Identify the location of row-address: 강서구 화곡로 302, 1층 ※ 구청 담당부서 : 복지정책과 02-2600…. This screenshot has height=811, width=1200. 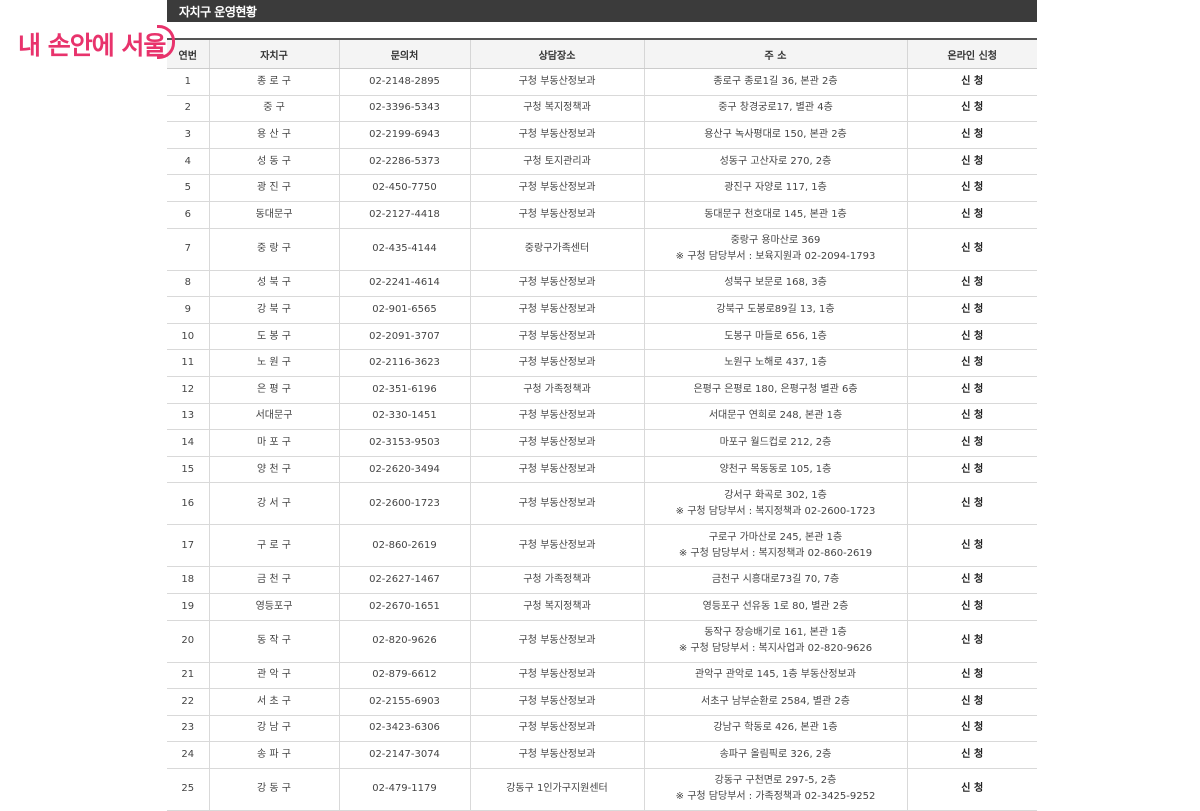
(775, 504).